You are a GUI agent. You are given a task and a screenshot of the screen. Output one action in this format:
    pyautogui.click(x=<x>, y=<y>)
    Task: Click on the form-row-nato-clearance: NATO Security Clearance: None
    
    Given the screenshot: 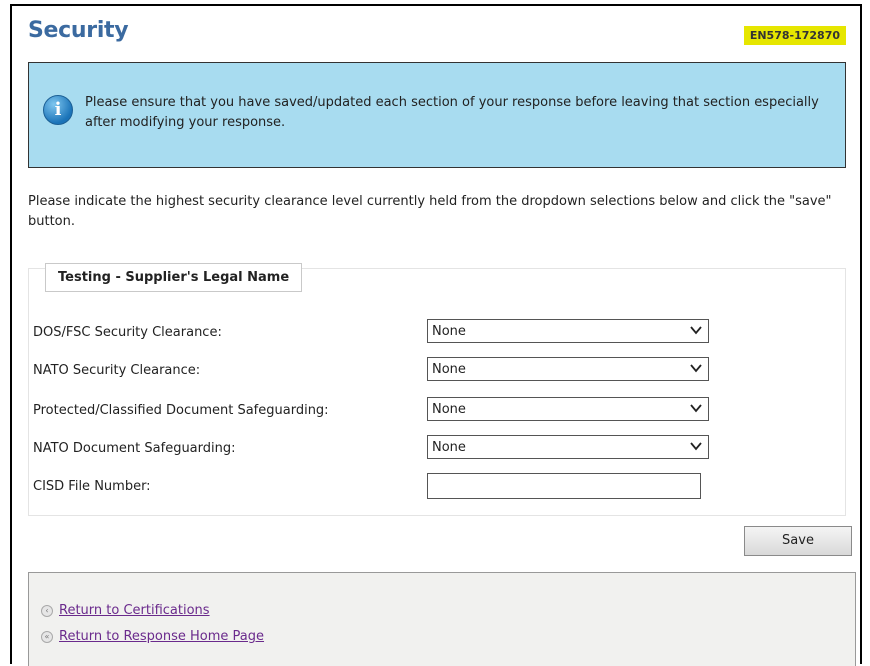 What is the action you would take?
    pyautogui.click(x=438, y=370)
    